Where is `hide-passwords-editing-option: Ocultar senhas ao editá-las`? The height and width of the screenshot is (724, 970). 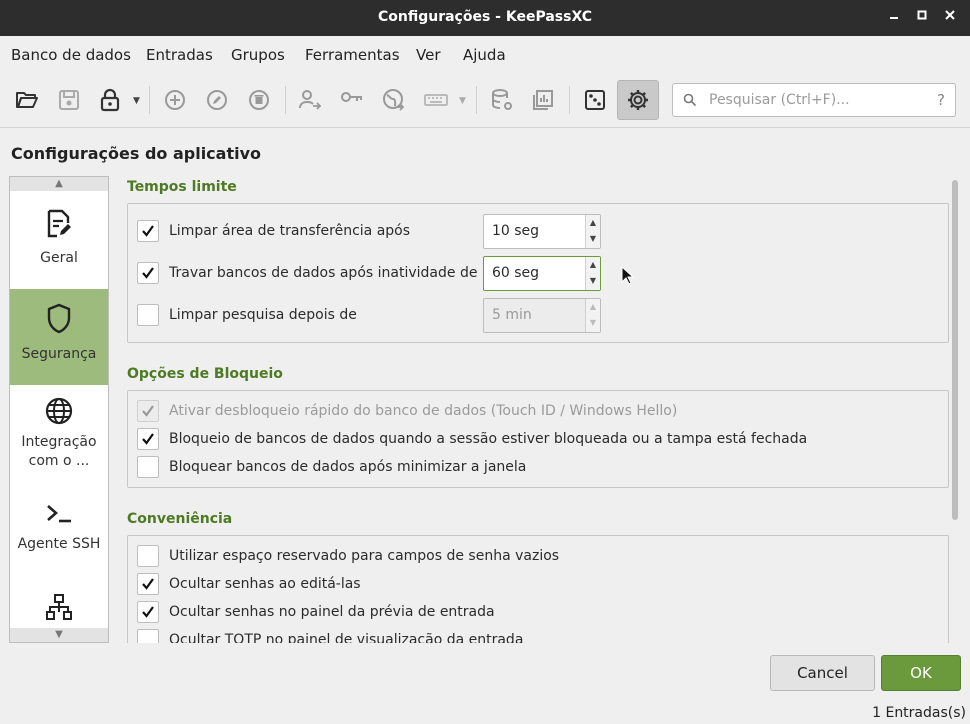 hide-passwords-editing-option: Ocultar senhas ao editá-las is located at coordinates (249, 584).